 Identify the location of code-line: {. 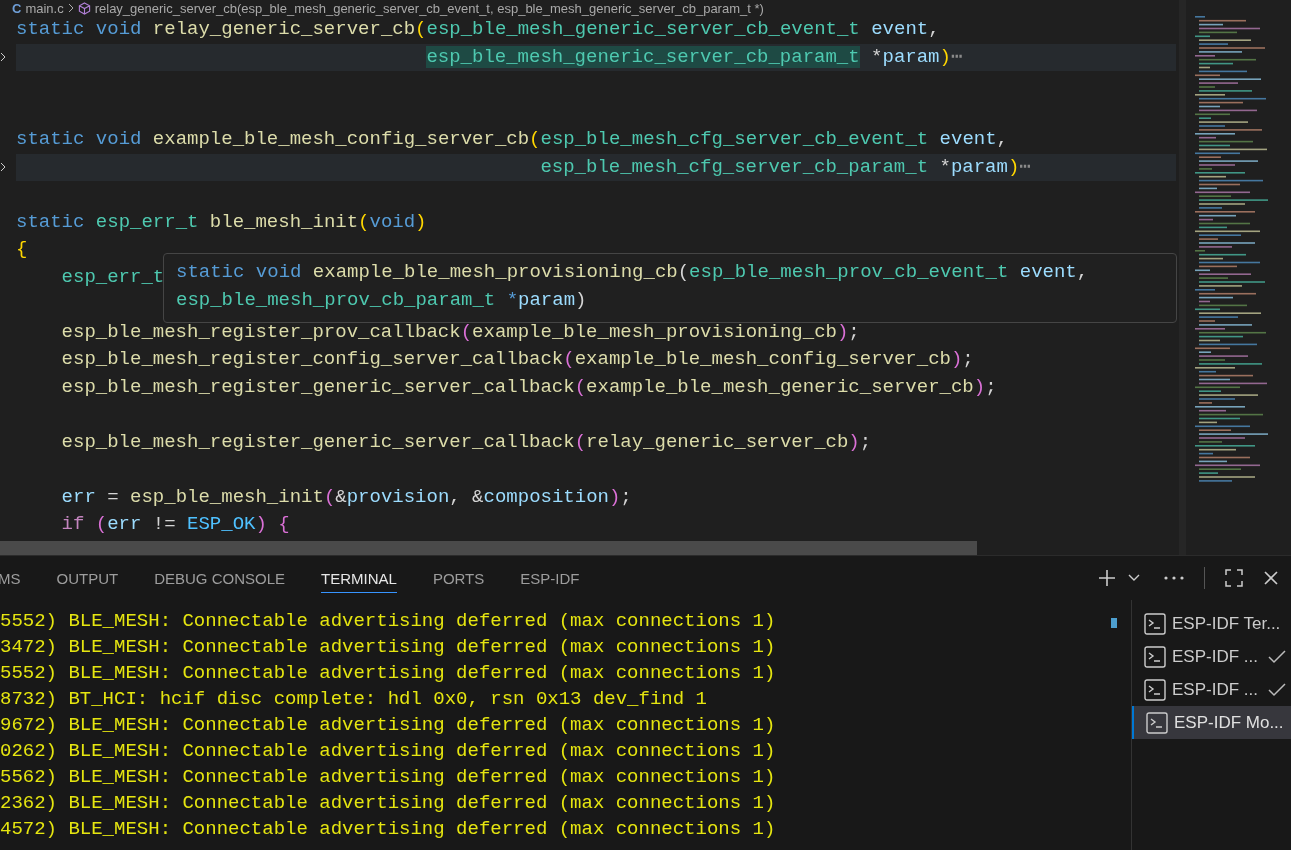
(22, 249).